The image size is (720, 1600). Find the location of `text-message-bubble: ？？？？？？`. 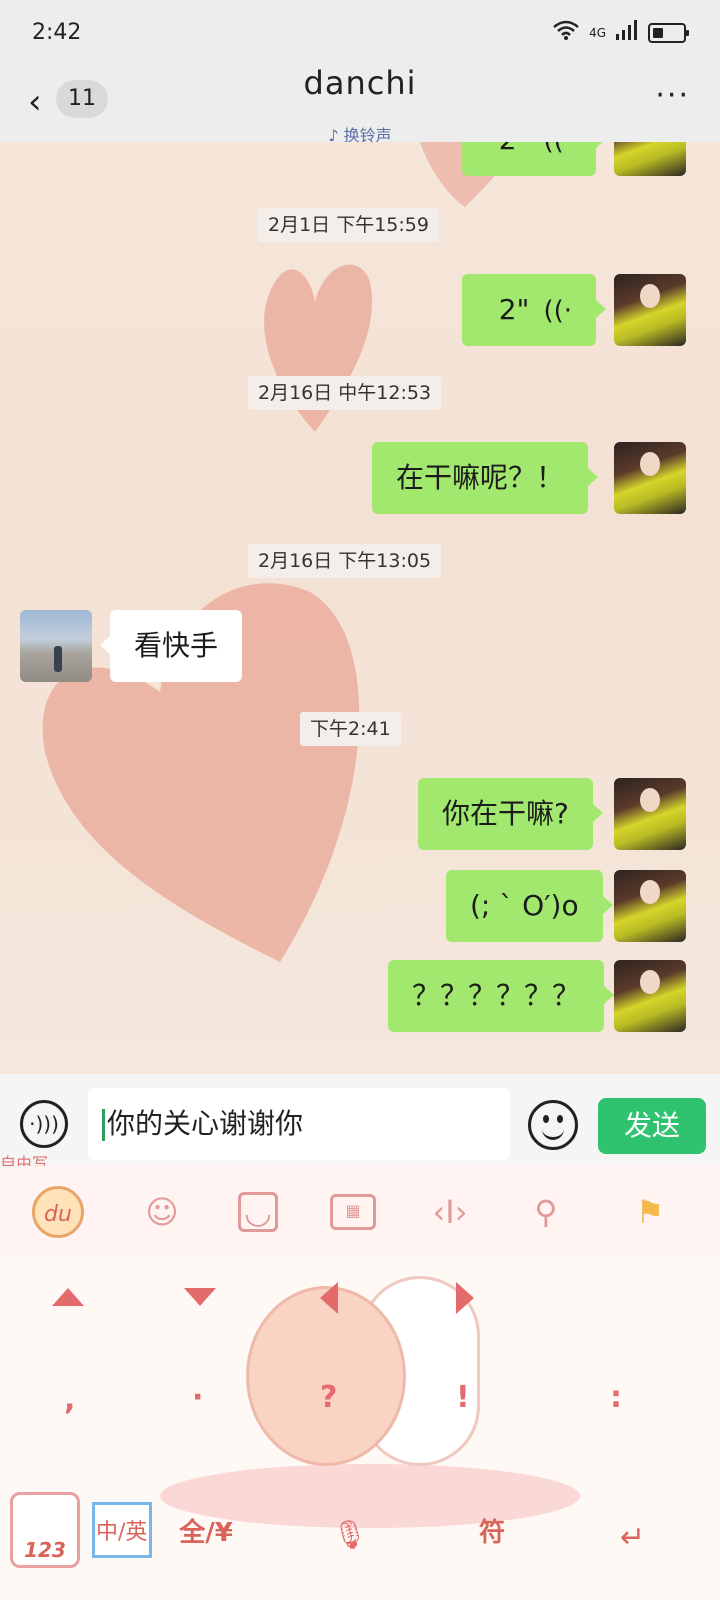

text-message-bubble: ？？？？？？ is located at coordinates (501, 996).